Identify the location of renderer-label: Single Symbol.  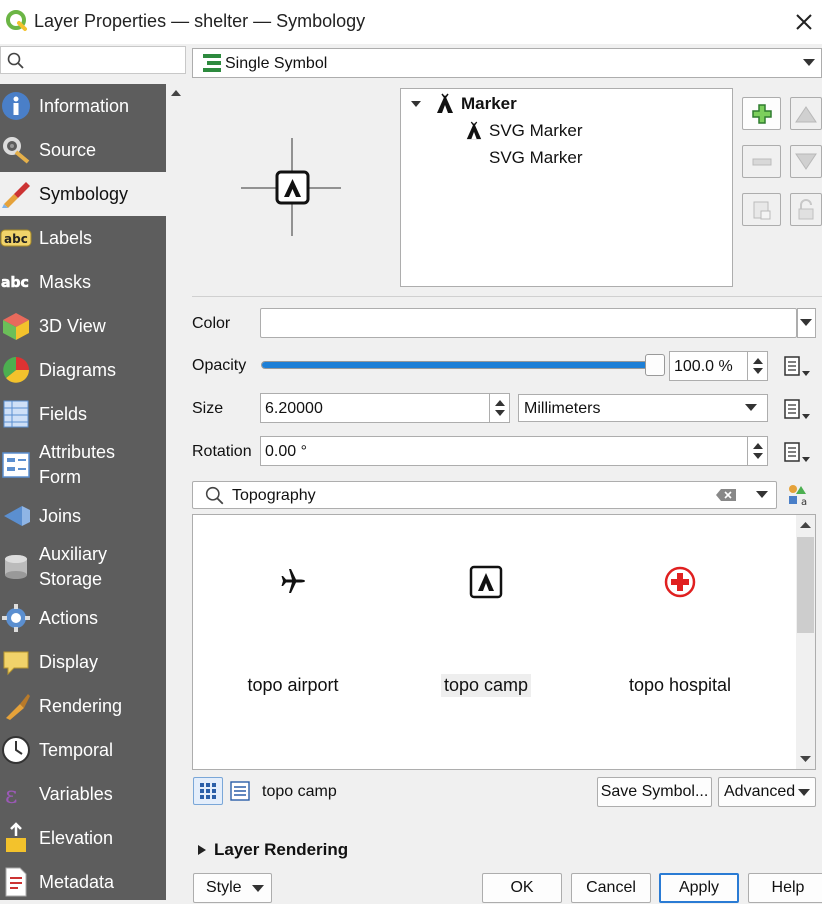
(276, 63).